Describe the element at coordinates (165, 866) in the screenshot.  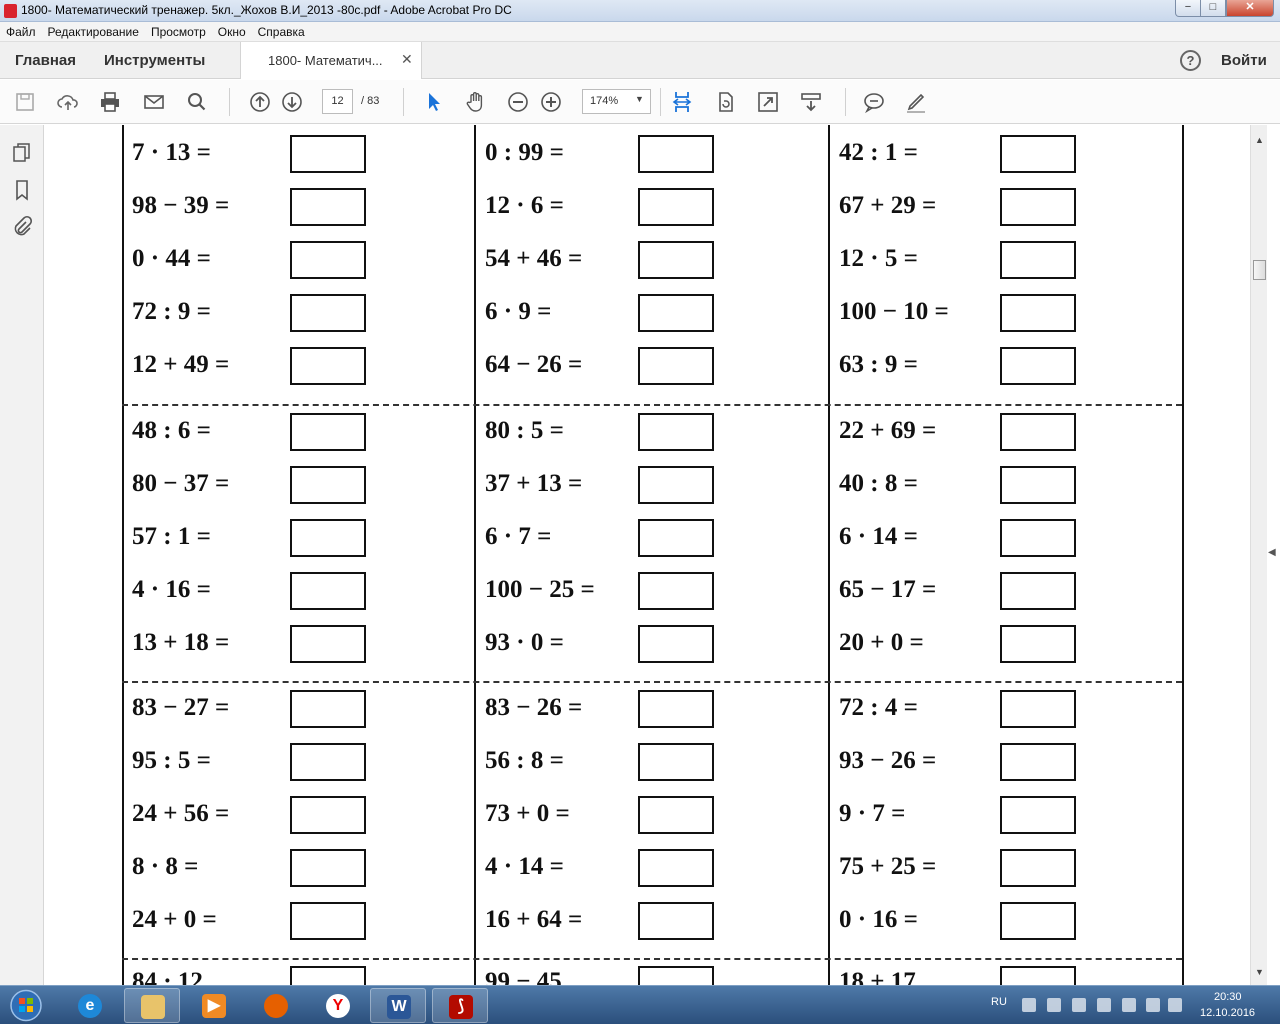
I see `math-problem: 8 · 8 =` at that location.